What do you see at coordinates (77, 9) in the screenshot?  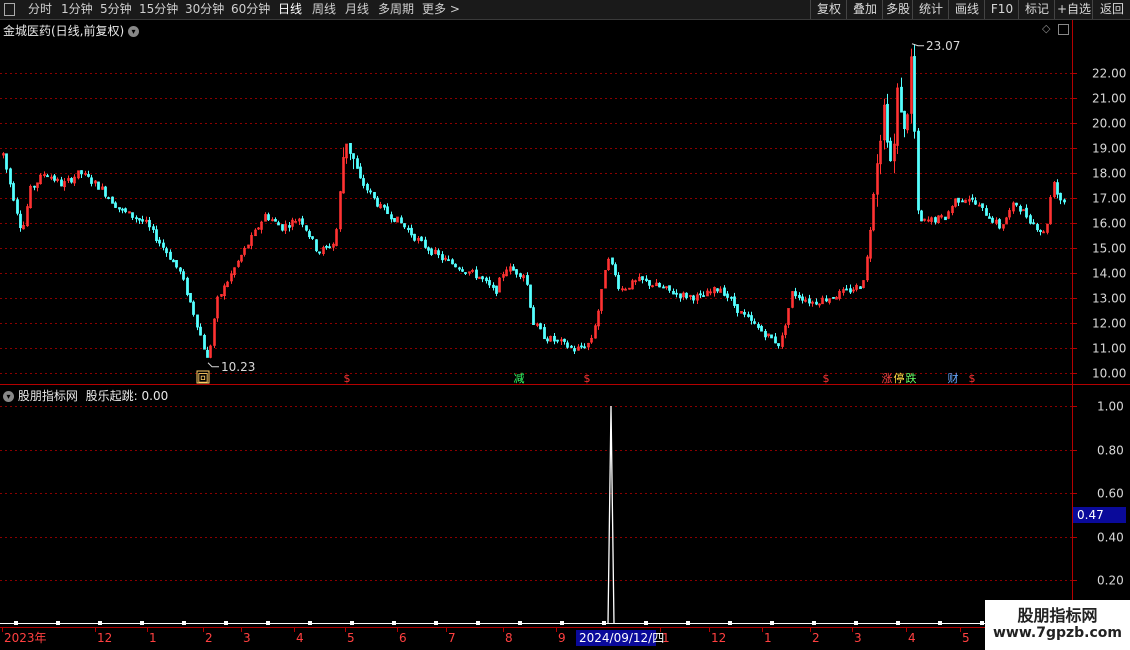 I see `period-tab-1min: 1分钟` at bounding box center [77, 9].